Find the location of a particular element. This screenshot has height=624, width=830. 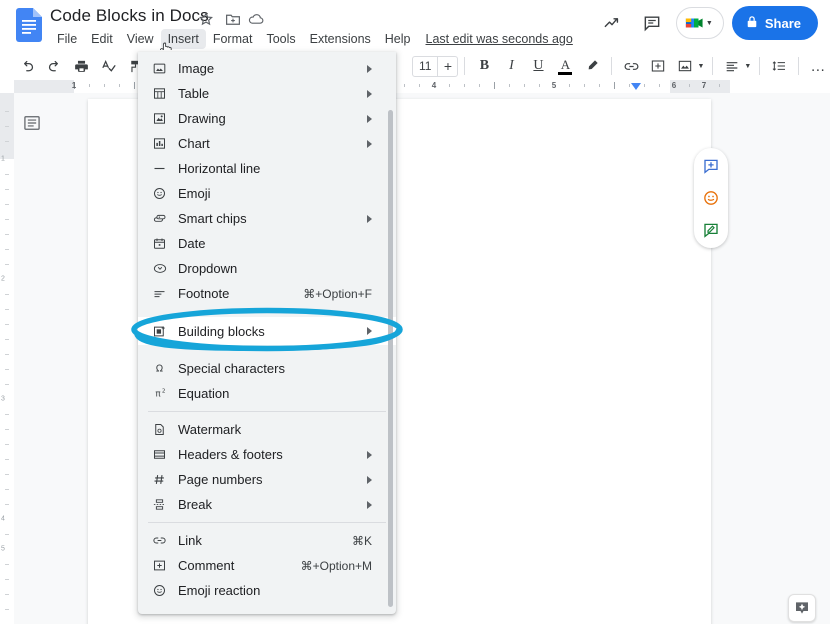

menu-item-emoji: Emoji is located at coordinates (267, 193).